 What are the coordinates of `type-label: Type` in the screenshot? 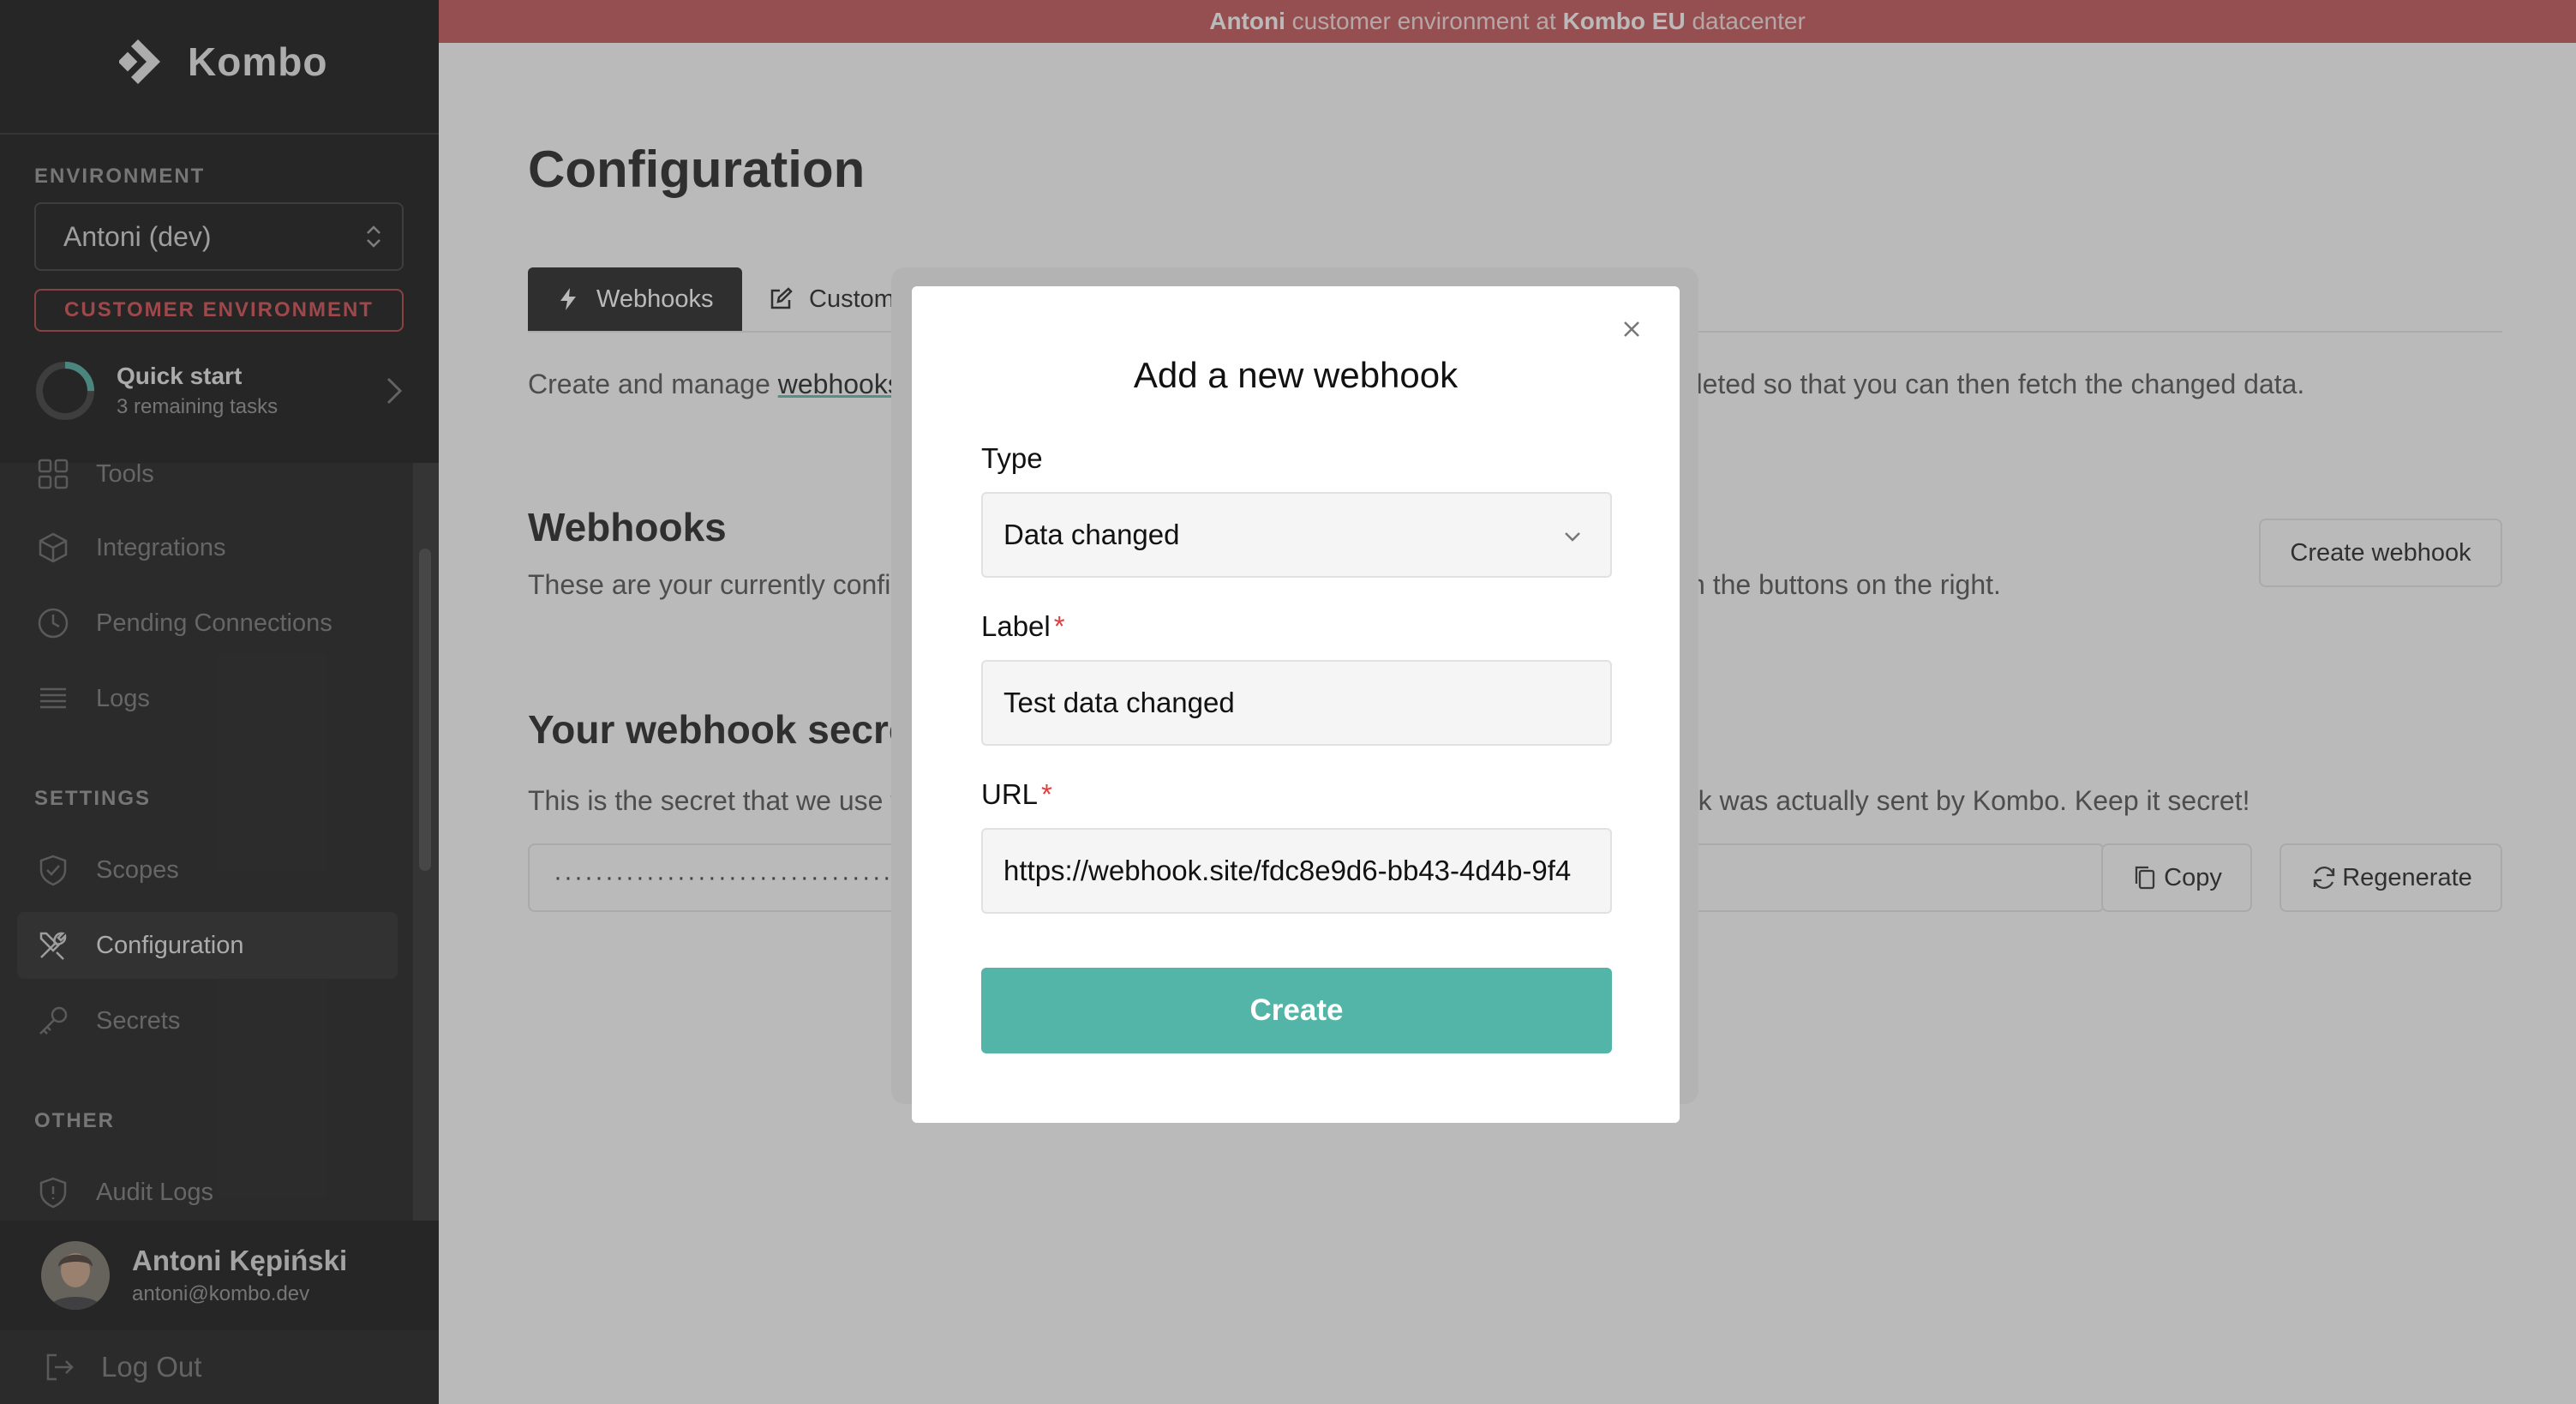 It's located at (1012, 459).